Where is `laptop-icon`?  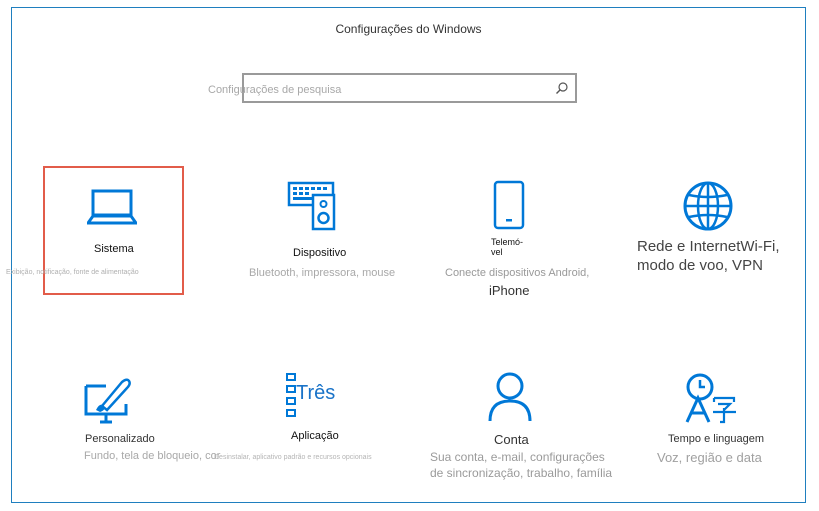 laptop-icon is located at coordinates (112, 207).